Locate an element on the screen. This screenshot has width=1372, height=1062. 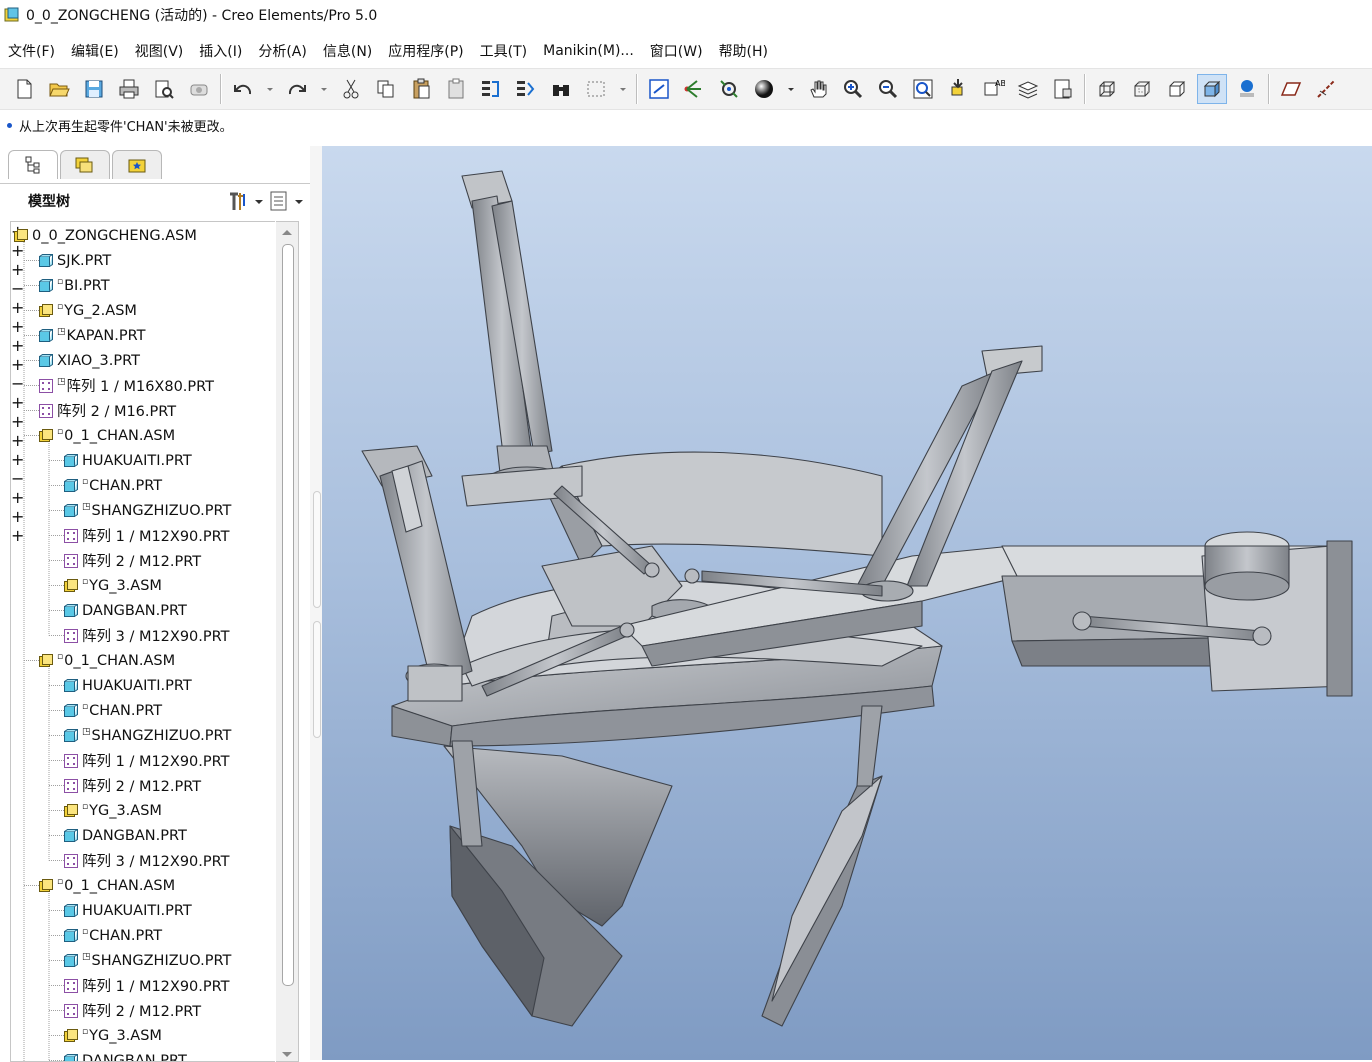
reorient-icon is located at coordinates (958, 89).